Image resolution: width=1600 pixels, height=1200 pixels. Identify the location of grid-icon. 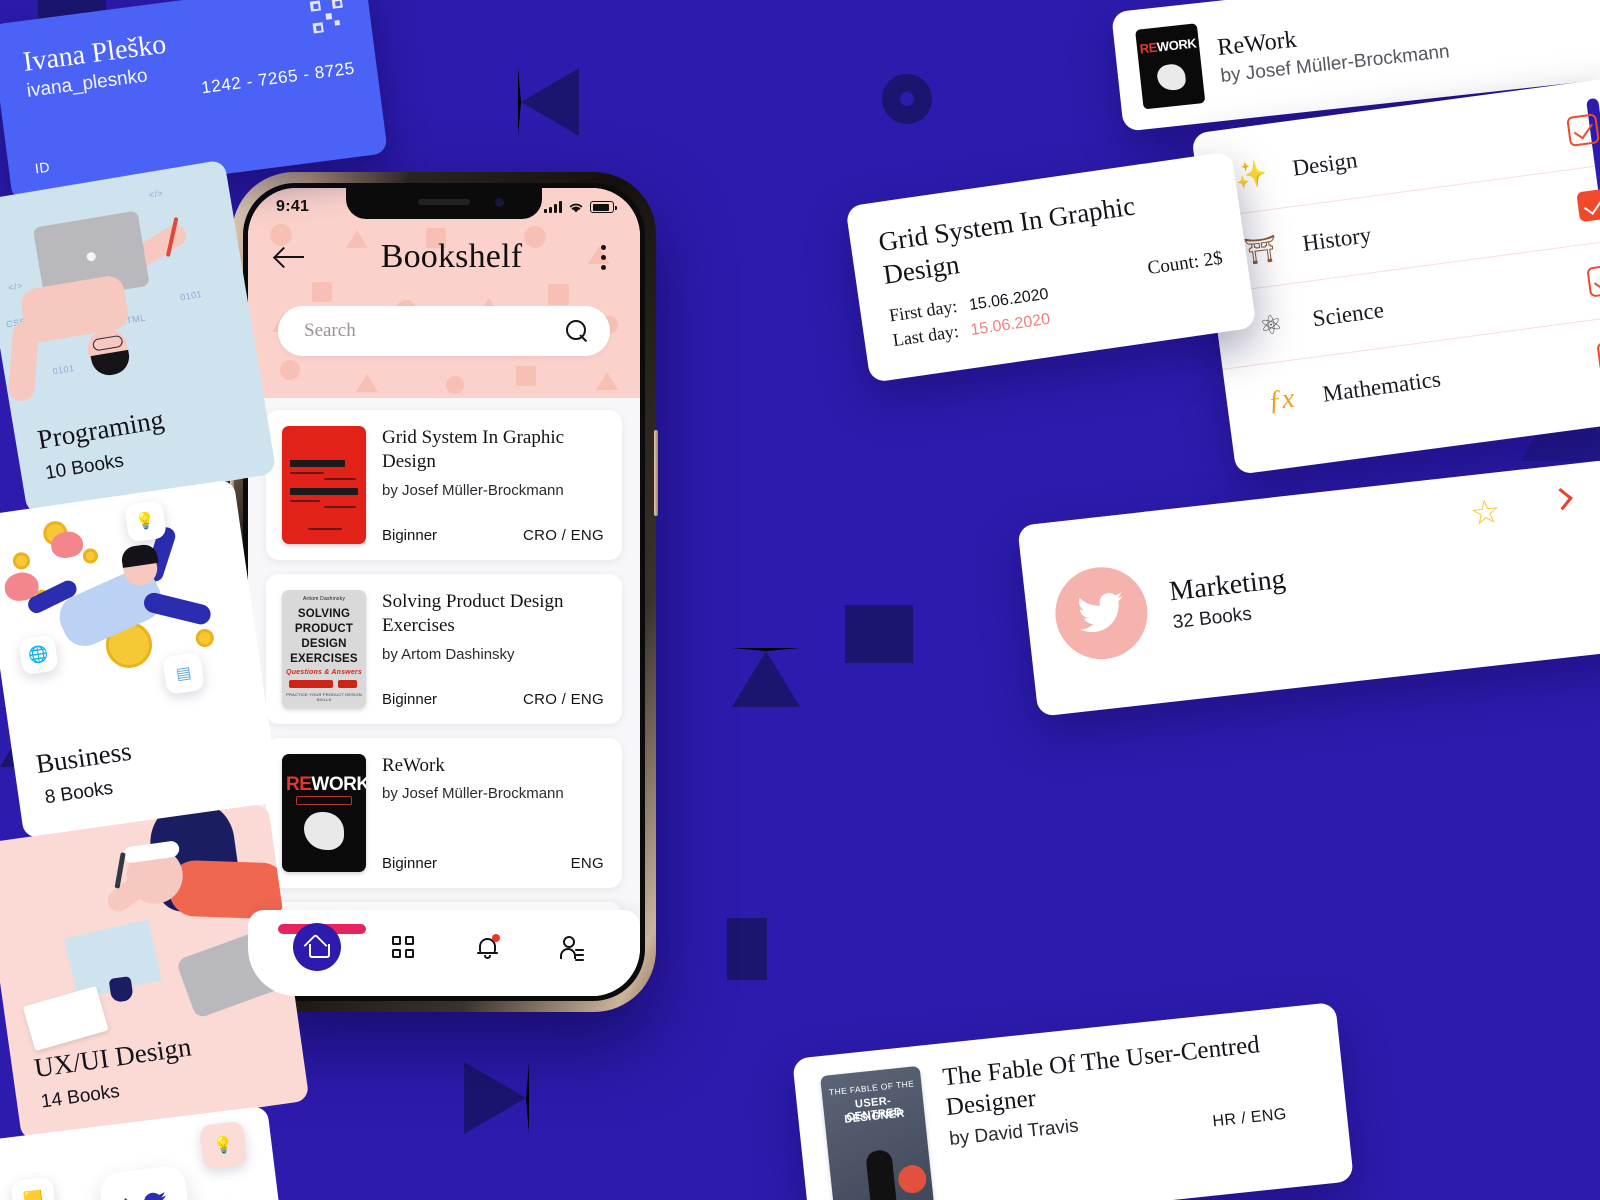
(402, 947).